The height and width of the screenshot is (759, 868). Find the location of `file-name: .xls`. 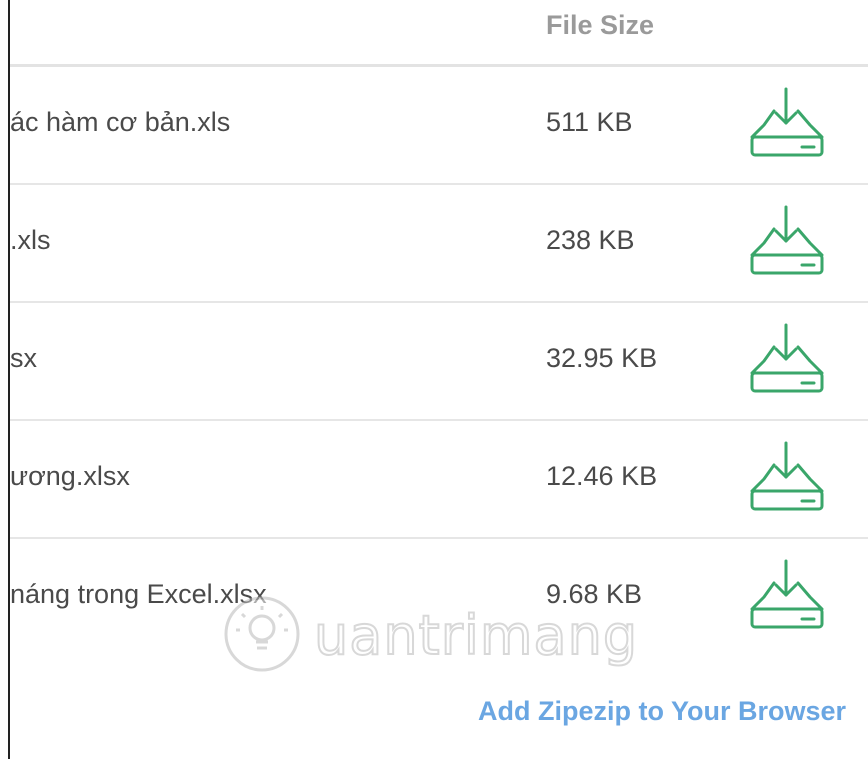

file-name: .xls is located at coordinates (30, 240).